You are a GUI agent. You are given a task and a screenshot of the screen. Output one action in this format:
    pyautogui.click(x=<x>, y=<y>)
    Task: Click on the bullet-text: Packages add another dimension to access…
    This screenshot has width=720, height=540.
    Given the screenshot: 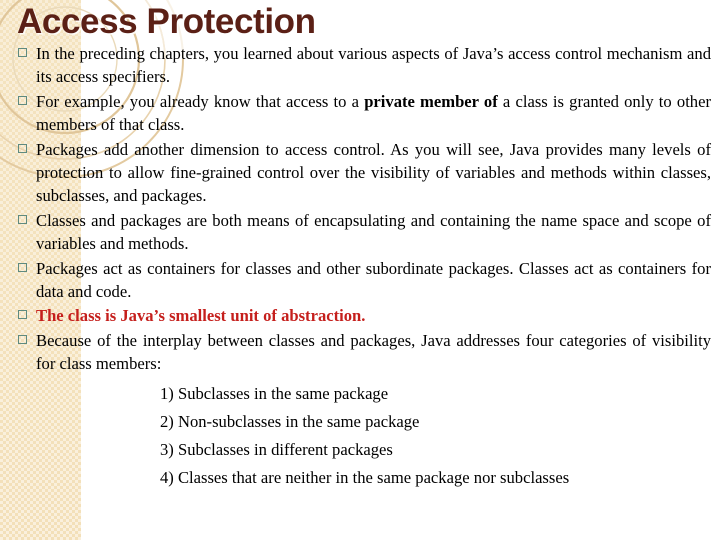 What is the action you would take?
    pyautogui.click(x=373, y=172)
    